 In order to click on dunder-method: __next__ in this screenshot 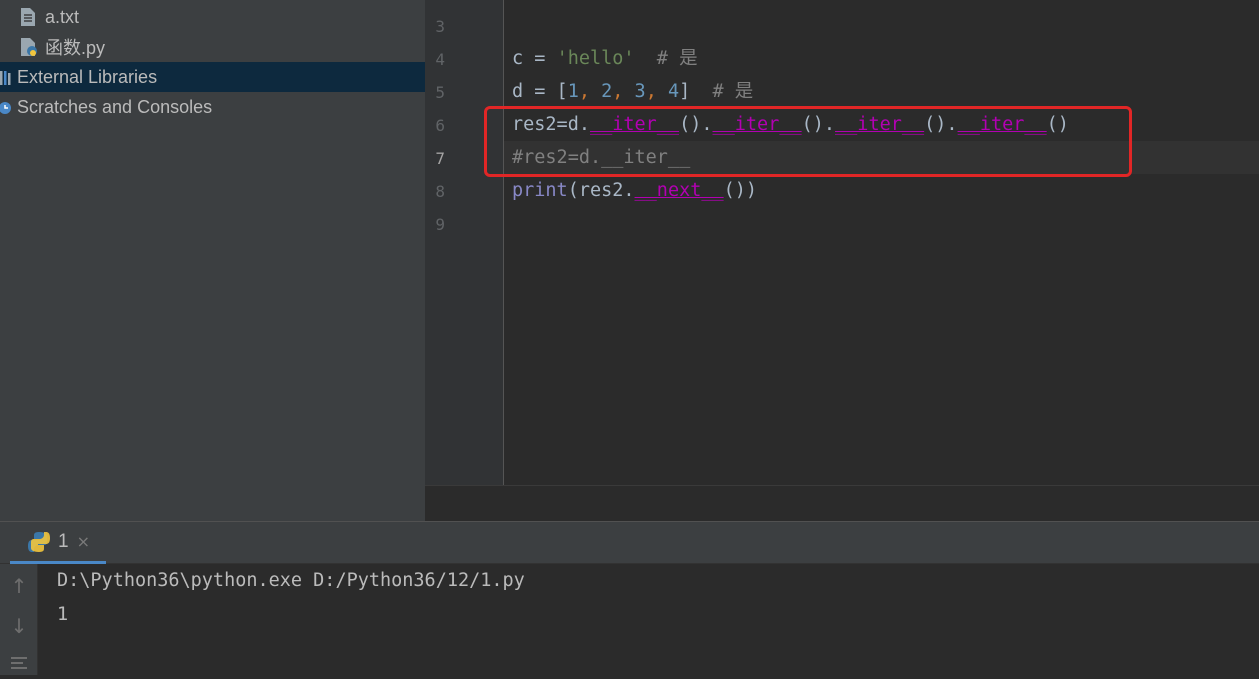, I will do `click(679, 190)`.